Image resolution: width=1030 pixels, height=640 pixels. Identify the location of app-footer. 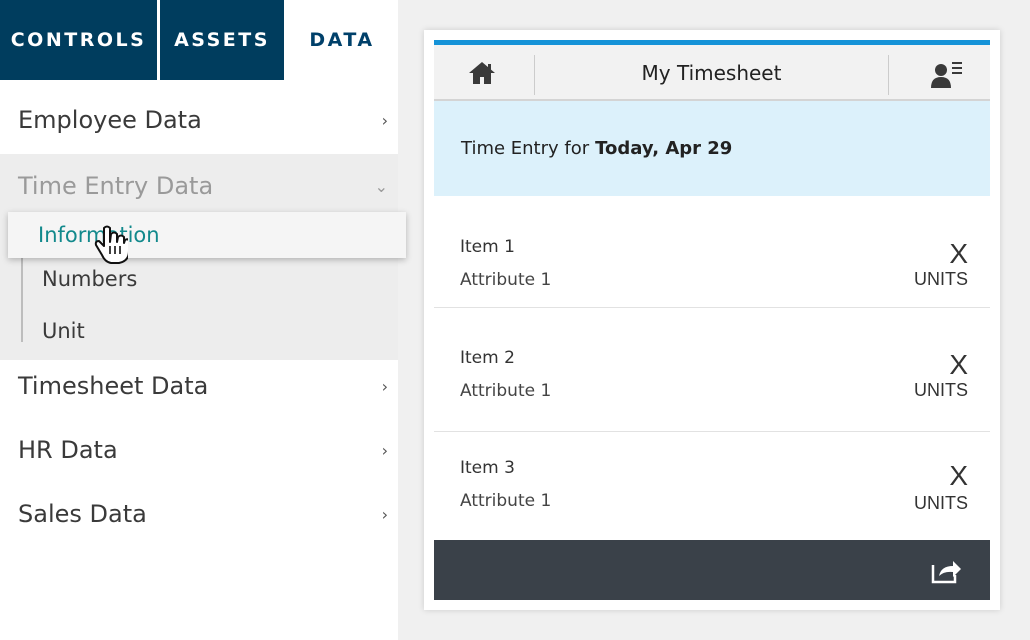
(712, 570).